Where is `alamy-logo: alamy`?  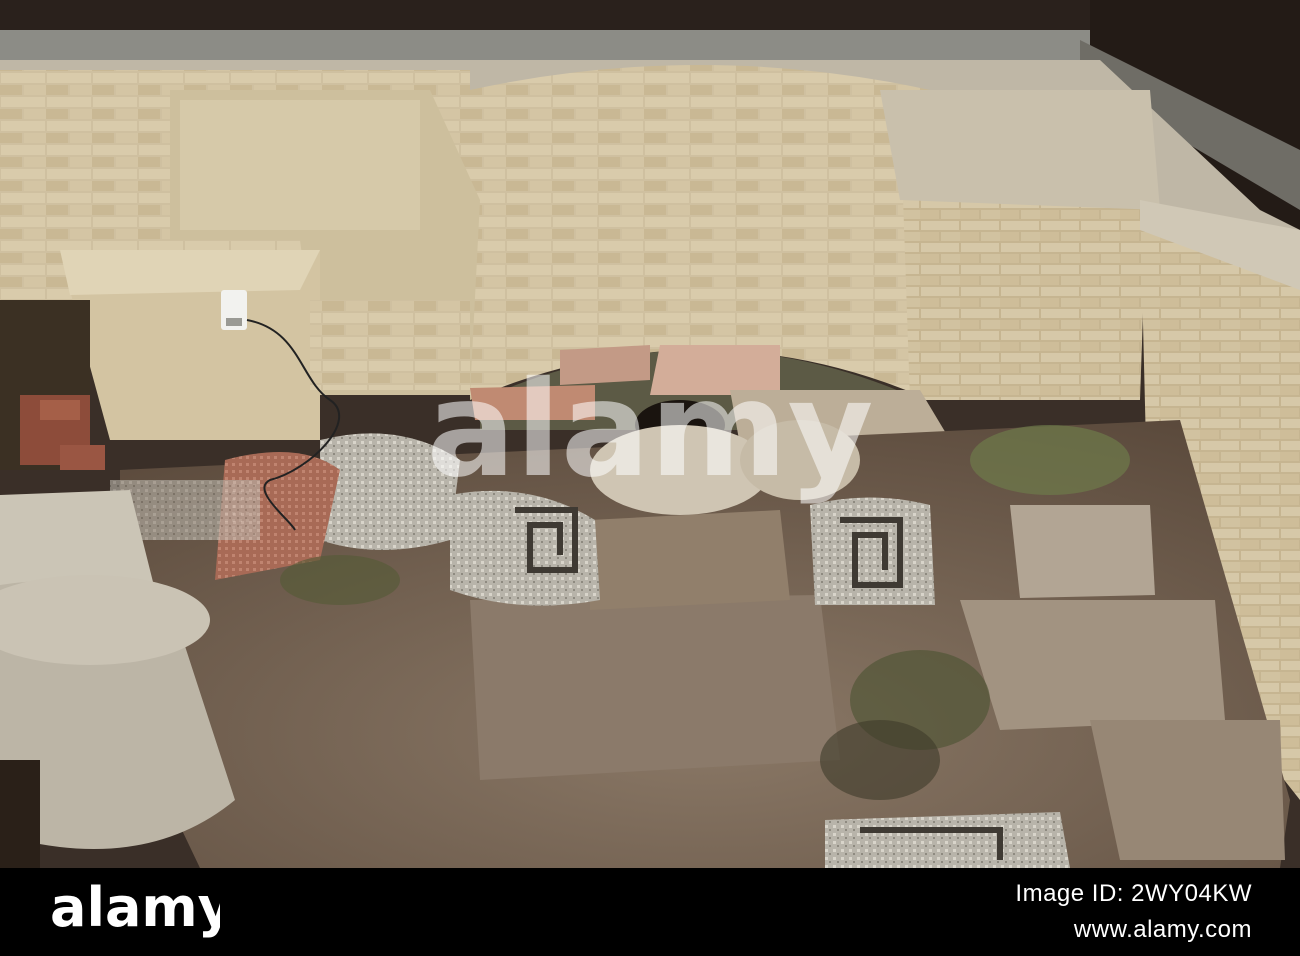
alamy-logo: alamy is located at coordinates (135, 908).